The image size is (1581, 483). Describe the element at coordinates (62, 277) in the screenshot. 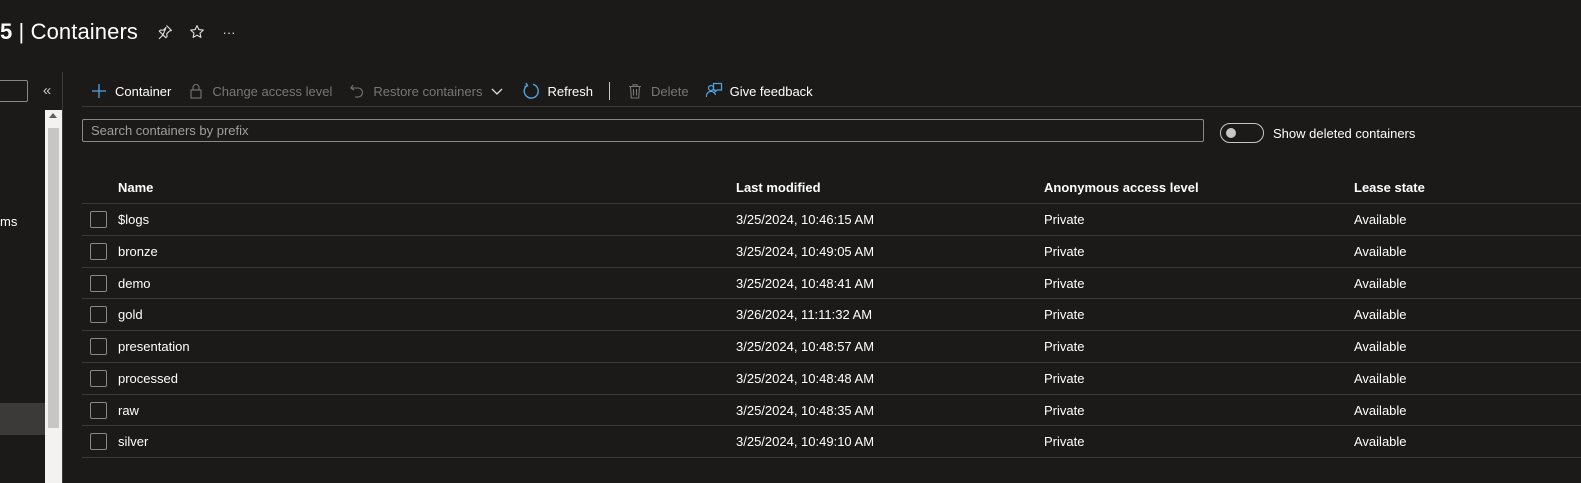

I see `nav-divider` at that location.